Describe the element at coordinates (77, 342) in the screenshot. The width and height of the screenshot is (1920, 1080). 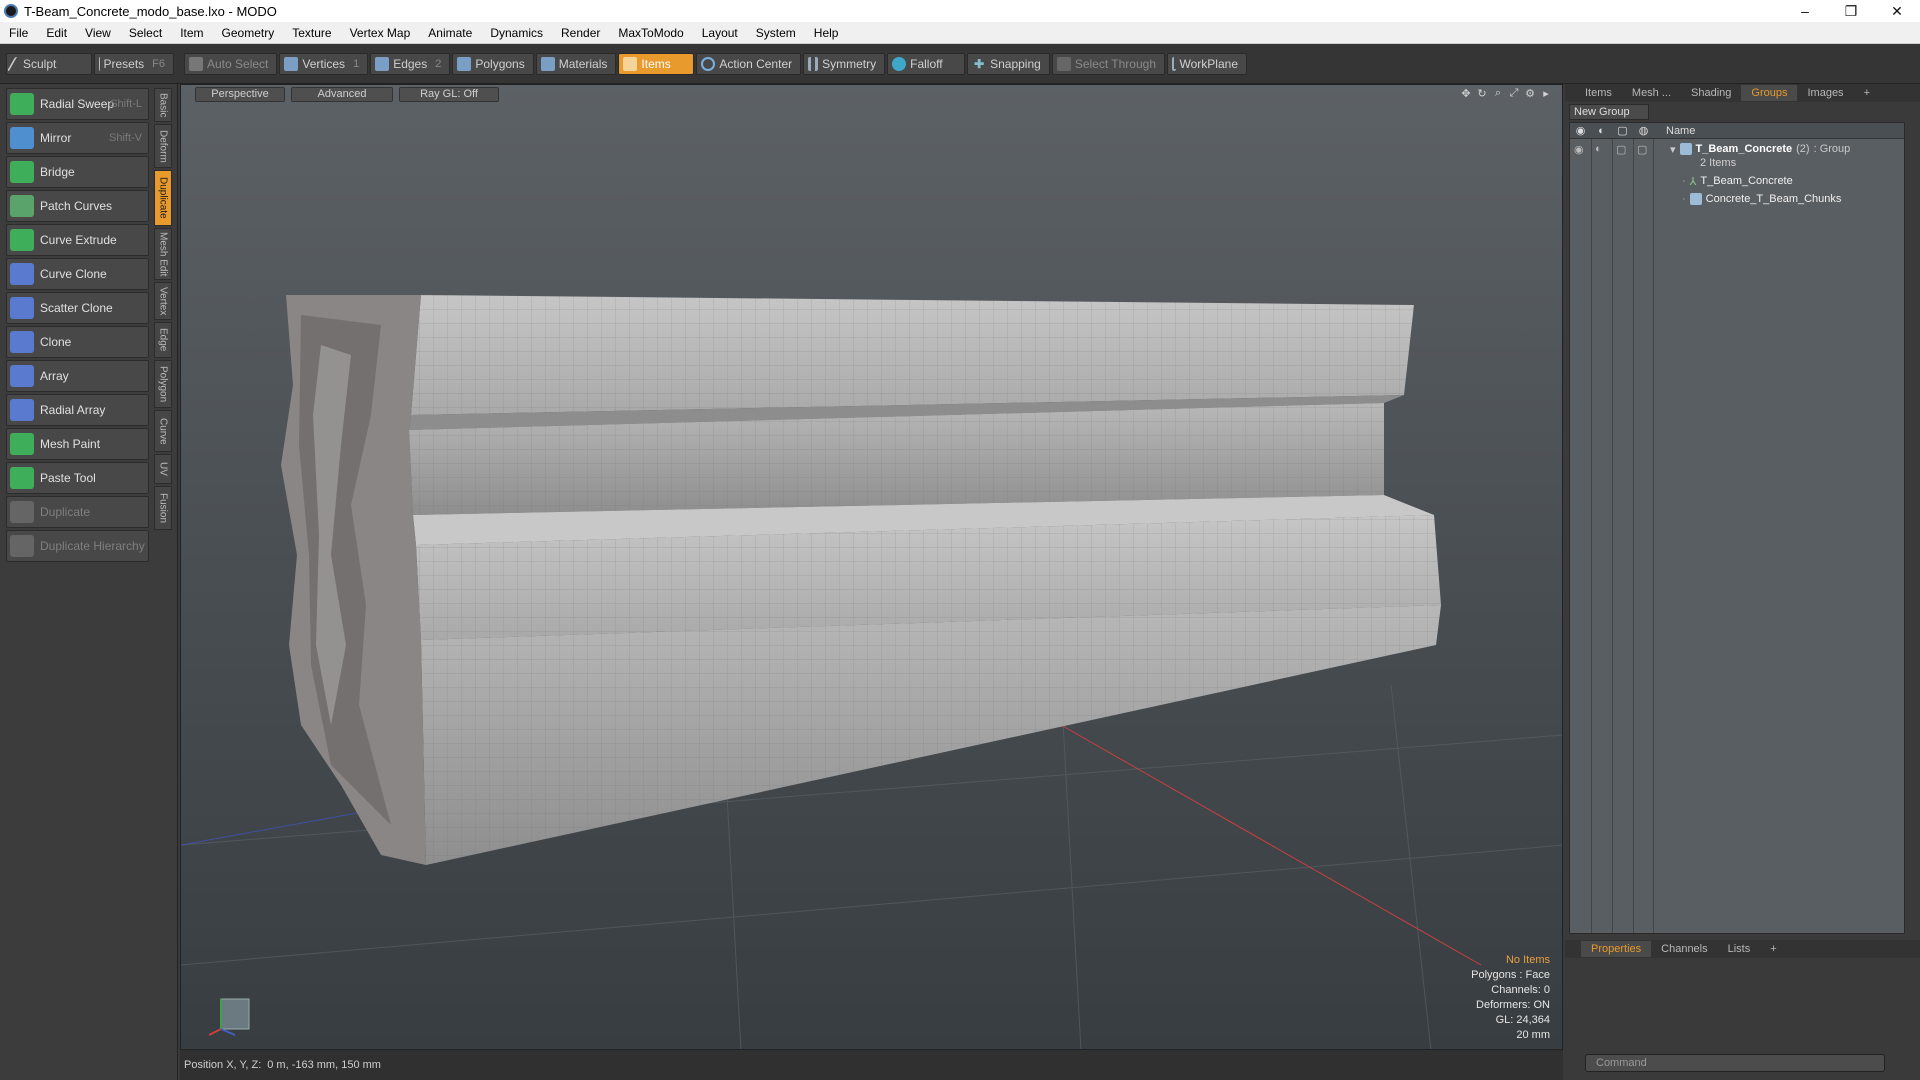
I see `tool-clone-button: Clone` at that location.